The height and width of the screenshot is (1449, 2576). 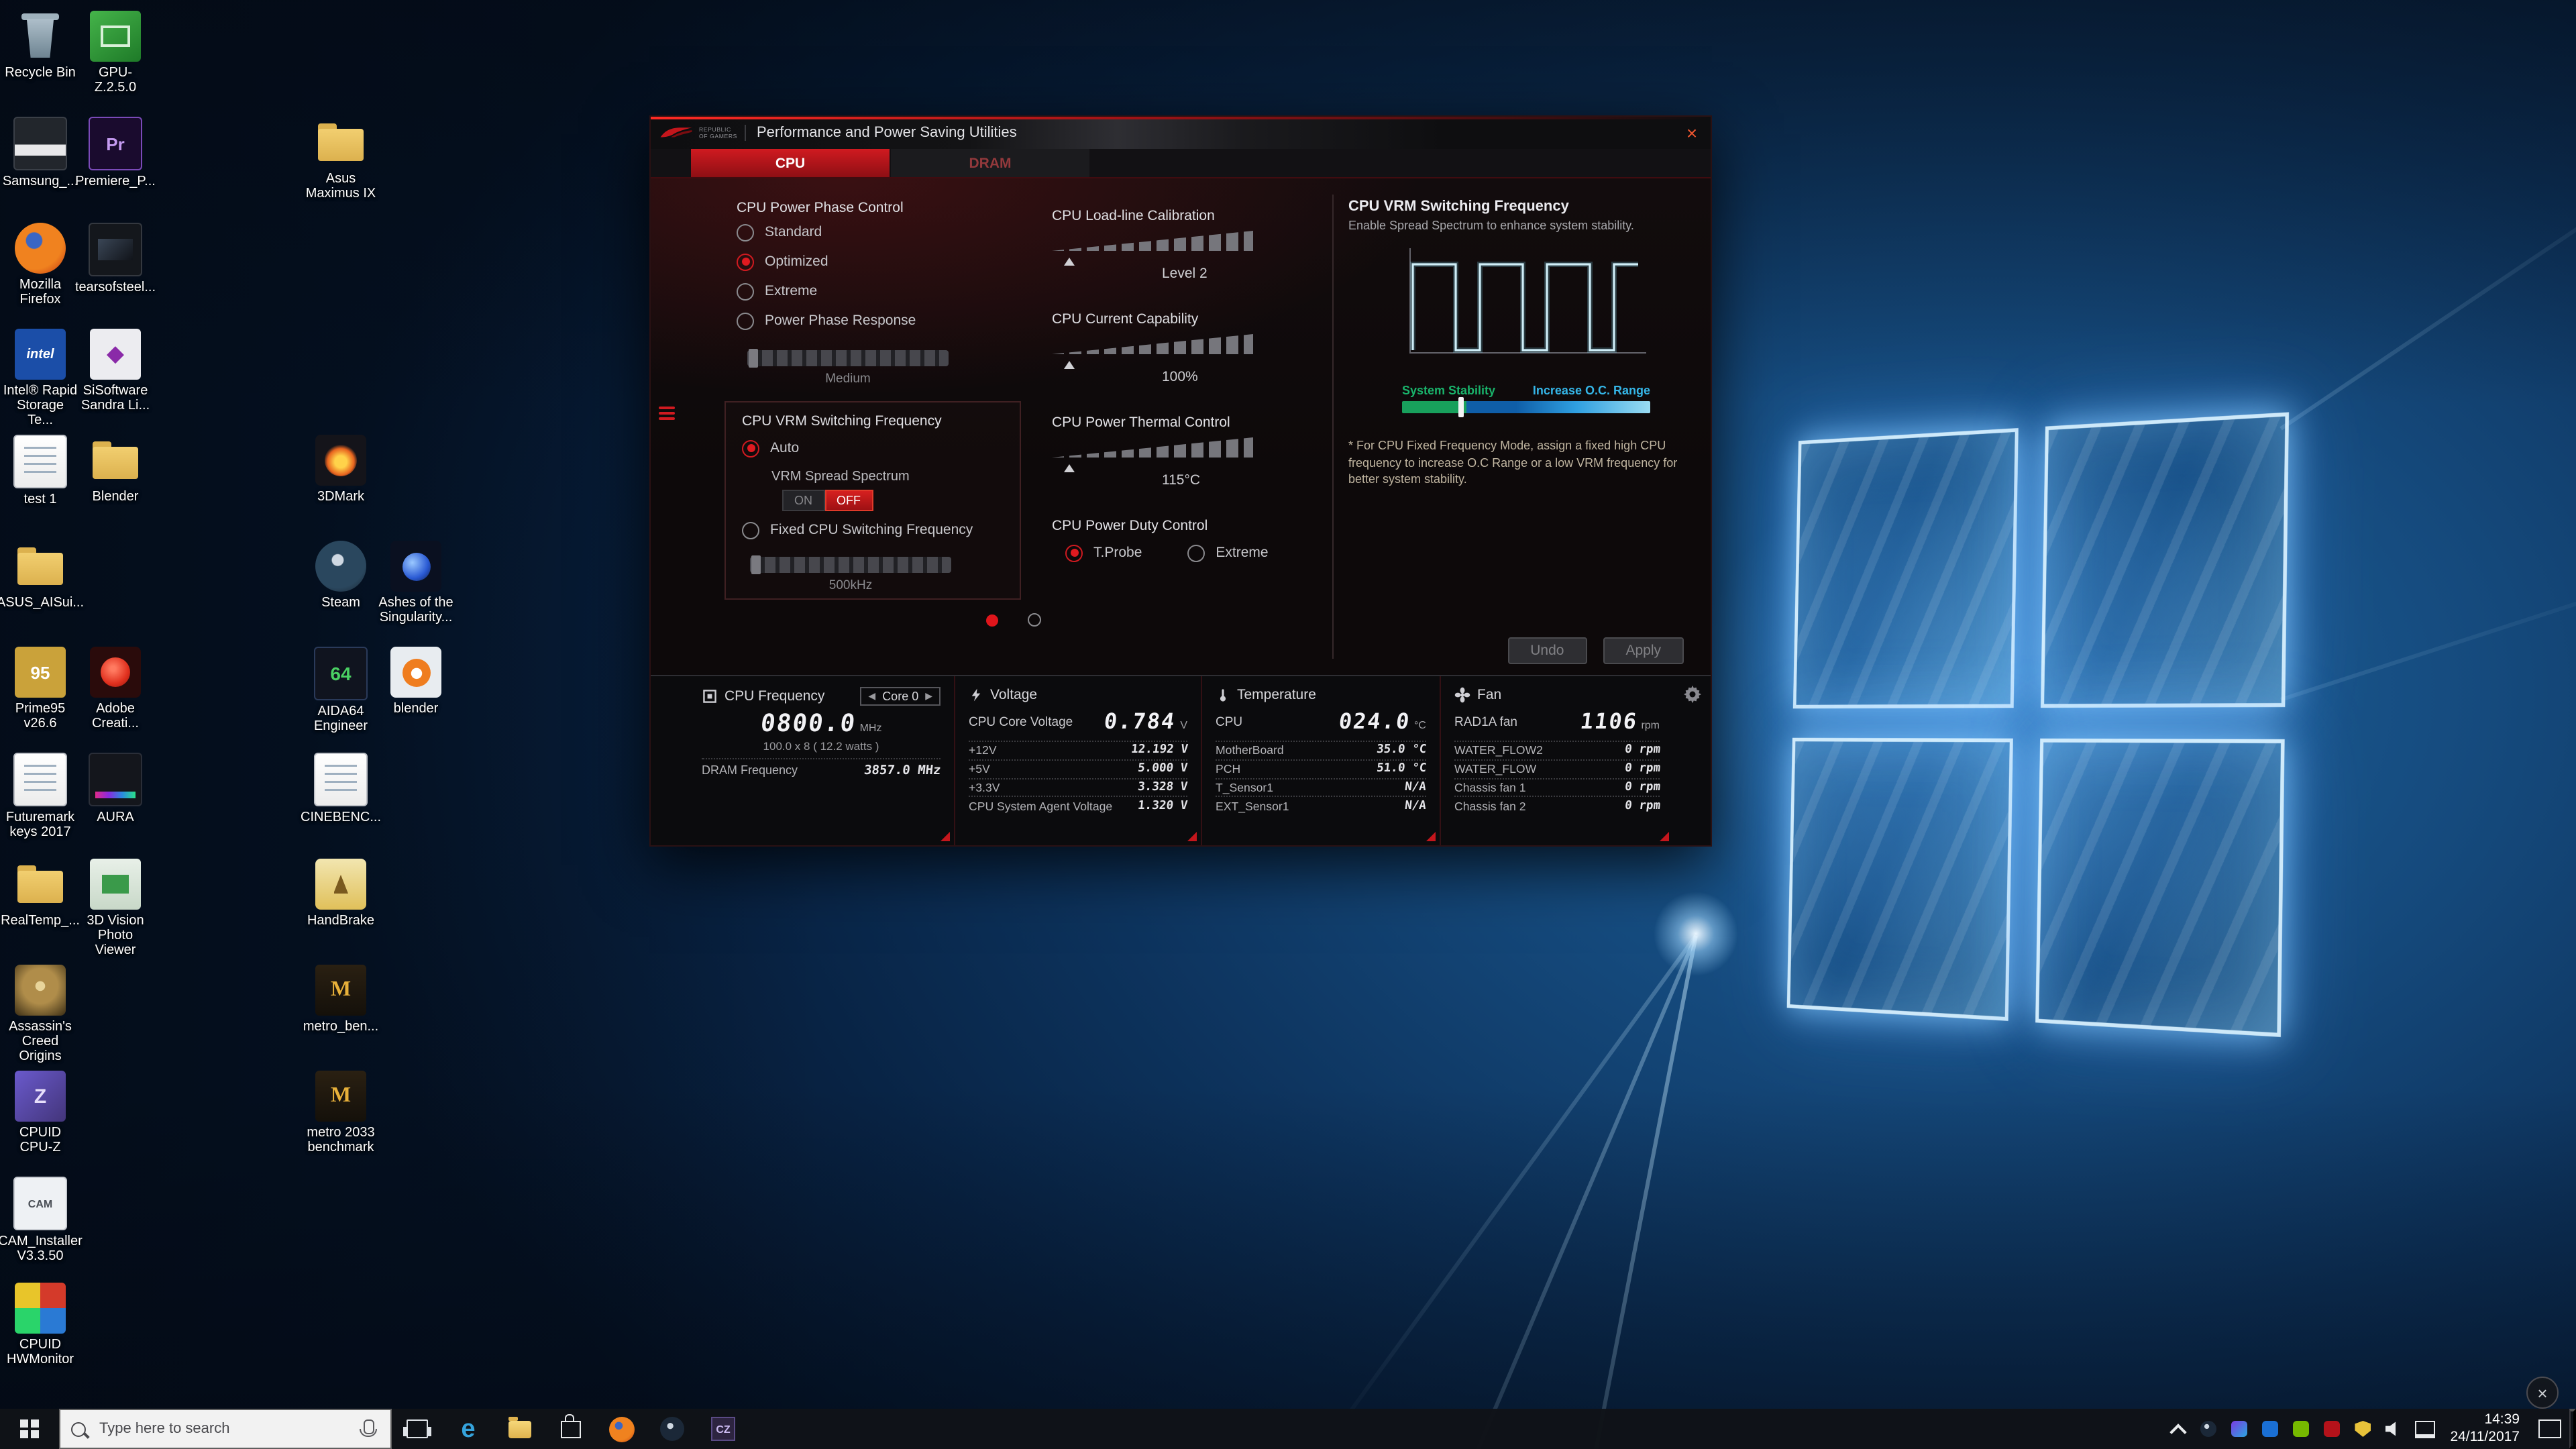 What do you see at coordinates (115, 64) in the screenshot?
I see `desktop-icon: GPU-Z.2.5.0` at bounding box center [115, 64].